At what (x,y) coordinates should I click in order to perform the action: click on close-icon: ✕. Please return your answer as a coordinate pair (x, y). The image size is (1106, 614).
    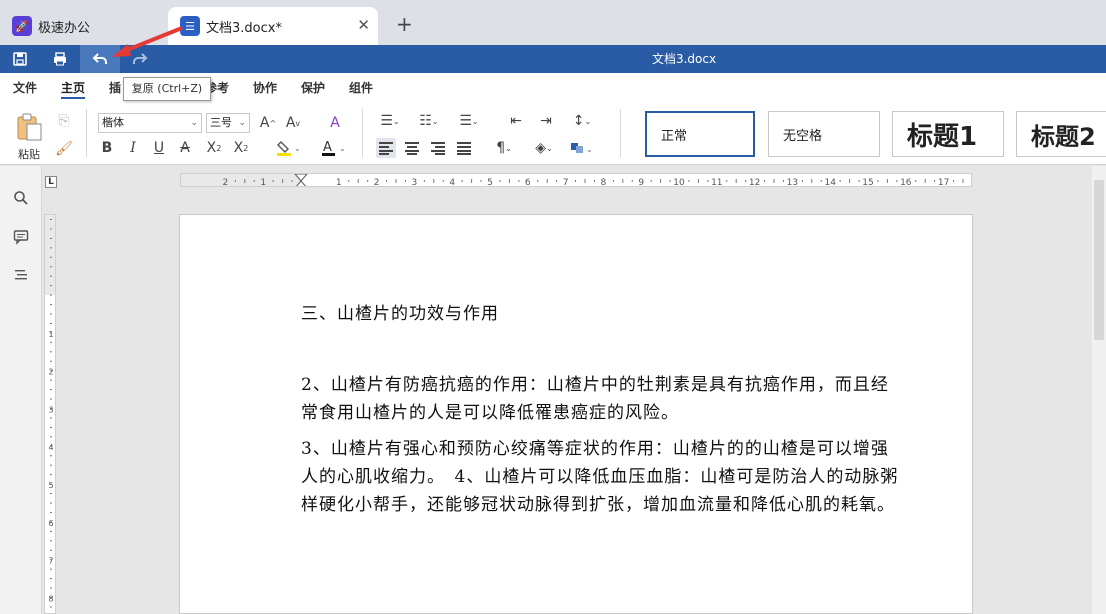
    Looking at the image, I should click on (363, 25).